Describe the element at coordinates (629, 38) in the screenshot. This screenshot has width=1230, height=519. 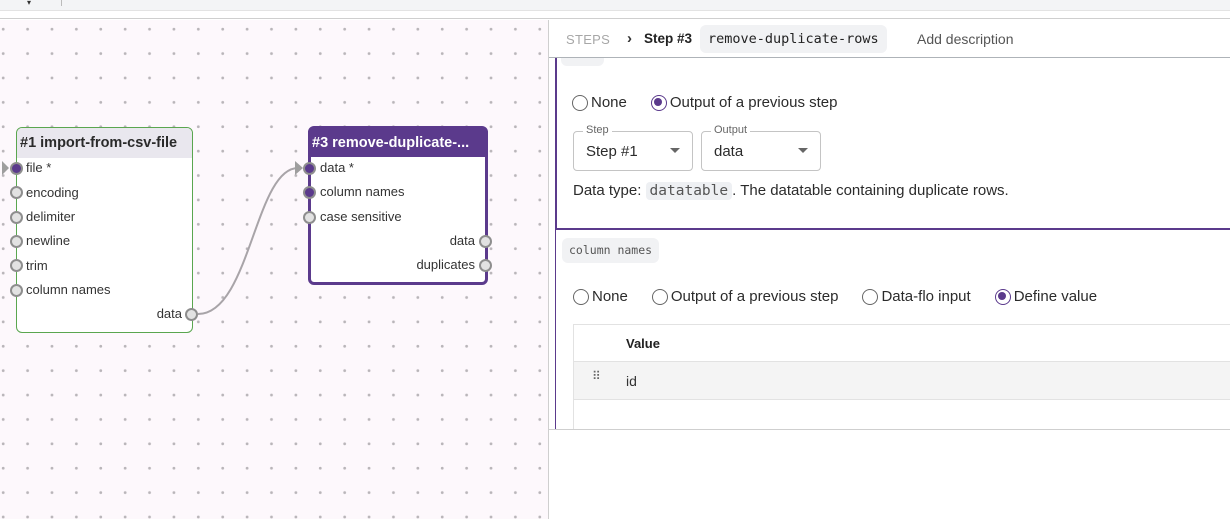
I see `chevron-right-icon: ›` at that location.